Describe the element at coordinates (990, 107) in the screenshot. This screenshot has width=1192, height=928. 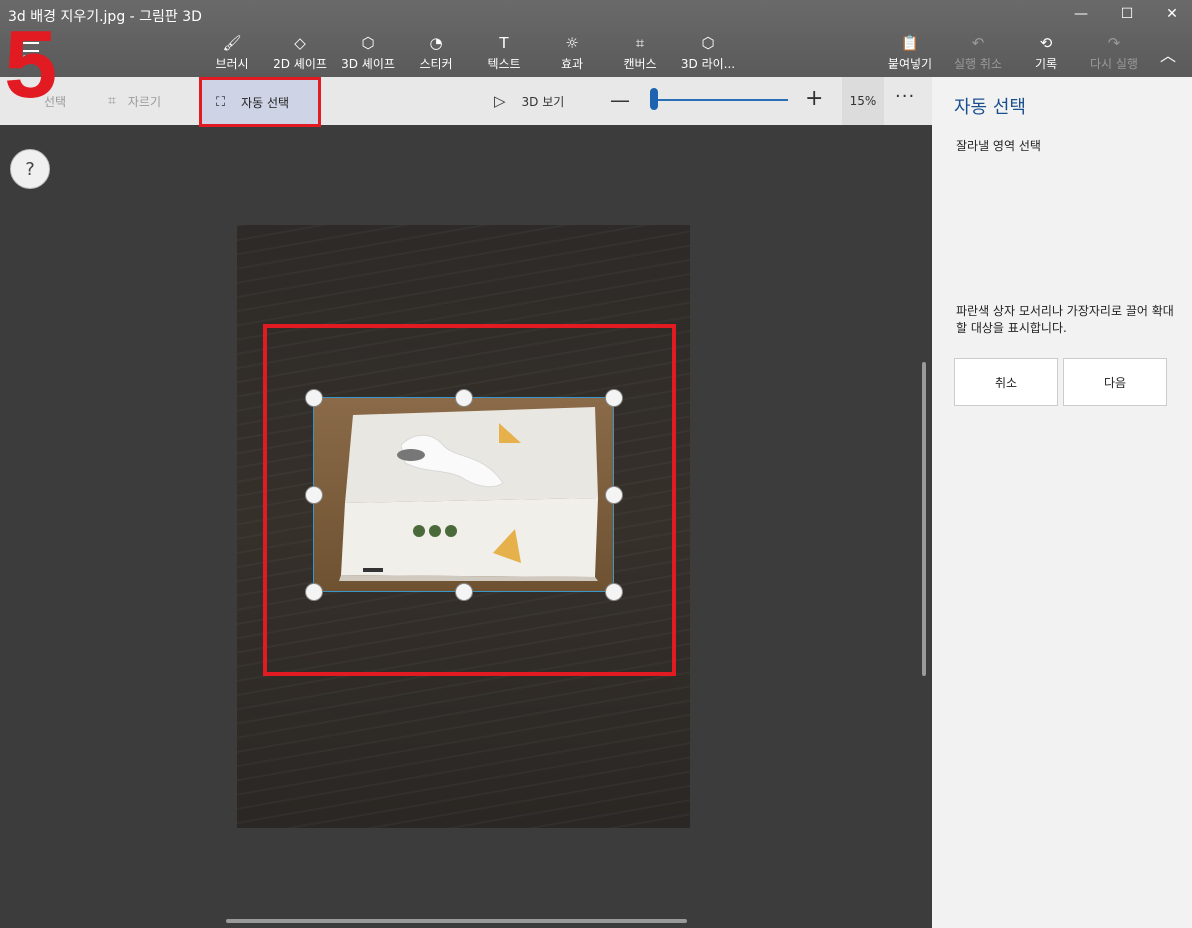
I see `panel-title: 자동 선택` at that location.